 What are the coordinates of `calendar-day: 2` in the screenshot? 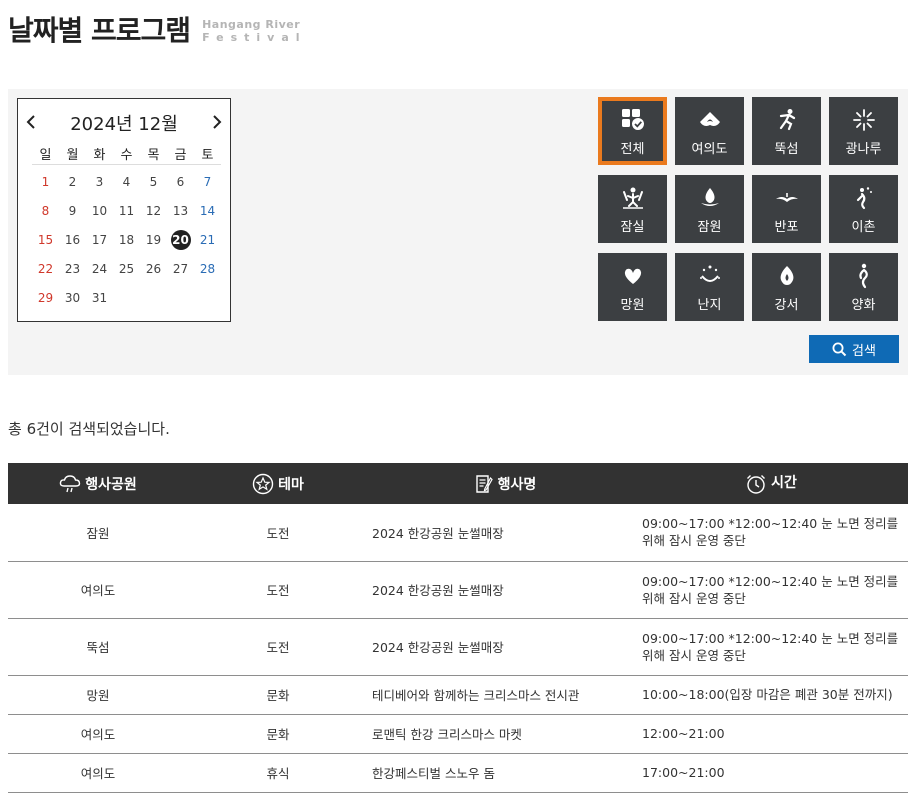 It's located at (72, 182).